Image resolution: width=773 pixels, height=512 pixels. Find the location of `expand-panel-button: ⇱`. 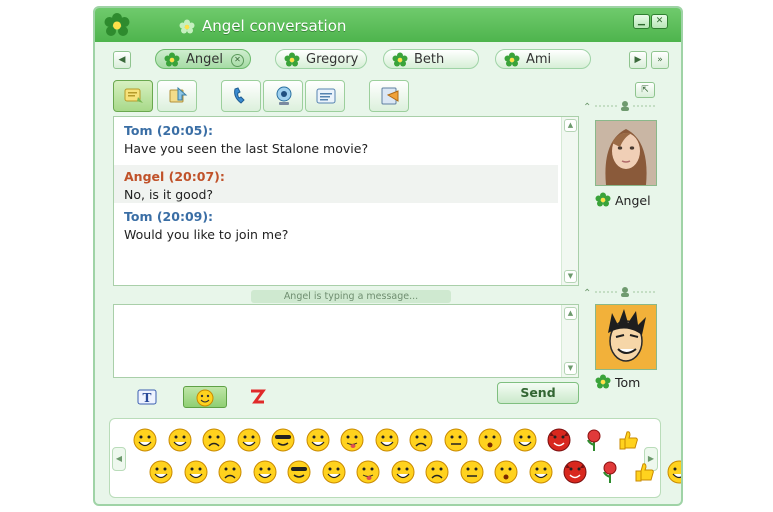

expand-panel-button: ⇱ is located at coordinates (645, 90).